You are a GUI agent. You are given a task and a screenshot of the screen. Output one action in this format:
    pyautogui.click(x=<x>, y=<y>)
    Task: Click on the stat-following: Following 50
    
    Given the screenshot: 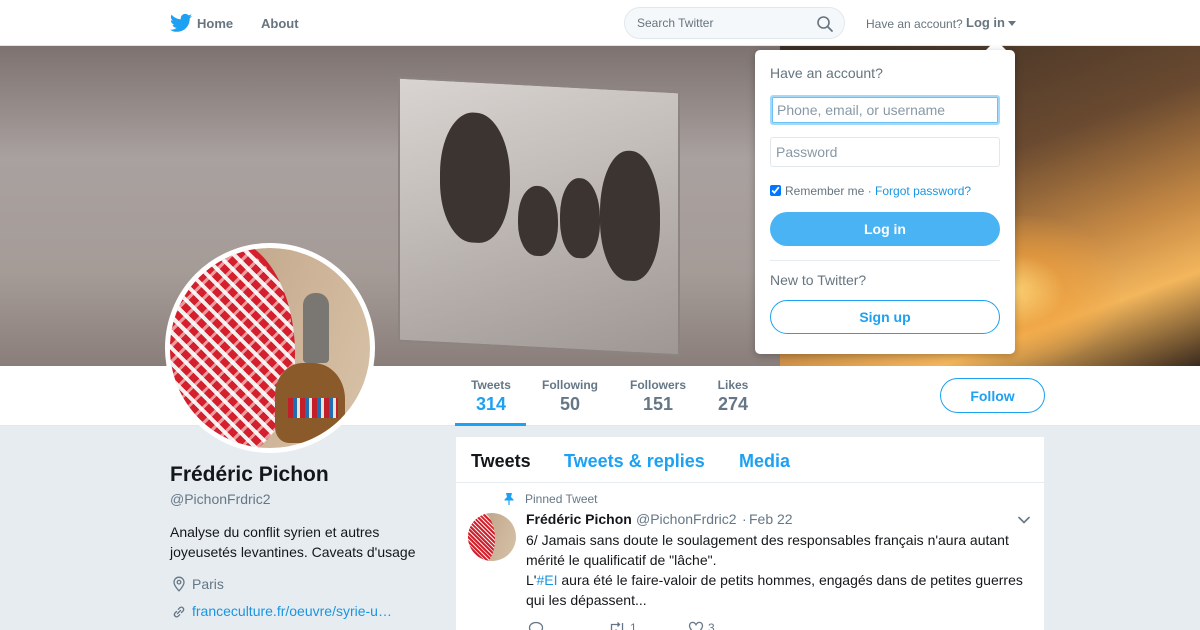 What is the action you would take?
    pyautogui.click(x=570, y=396)
    